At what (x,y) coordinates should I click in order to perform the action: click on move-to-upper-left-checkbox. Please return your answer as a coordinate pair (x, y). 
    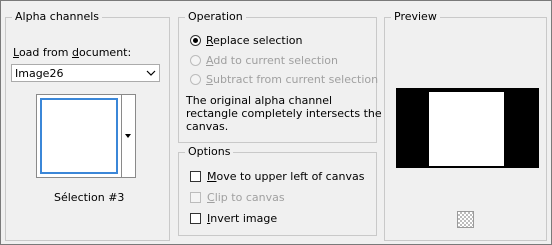
    Looking at the image, I should click on (195, 176).